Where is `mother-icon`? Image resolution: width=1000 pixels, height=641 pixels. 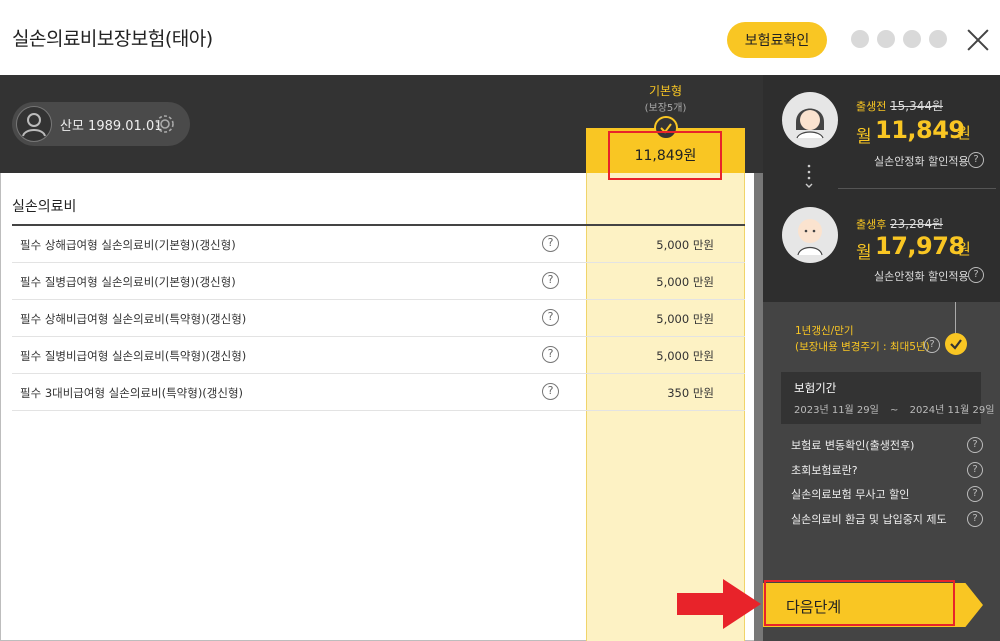 mother-icon is located at coordinates (810, 120).